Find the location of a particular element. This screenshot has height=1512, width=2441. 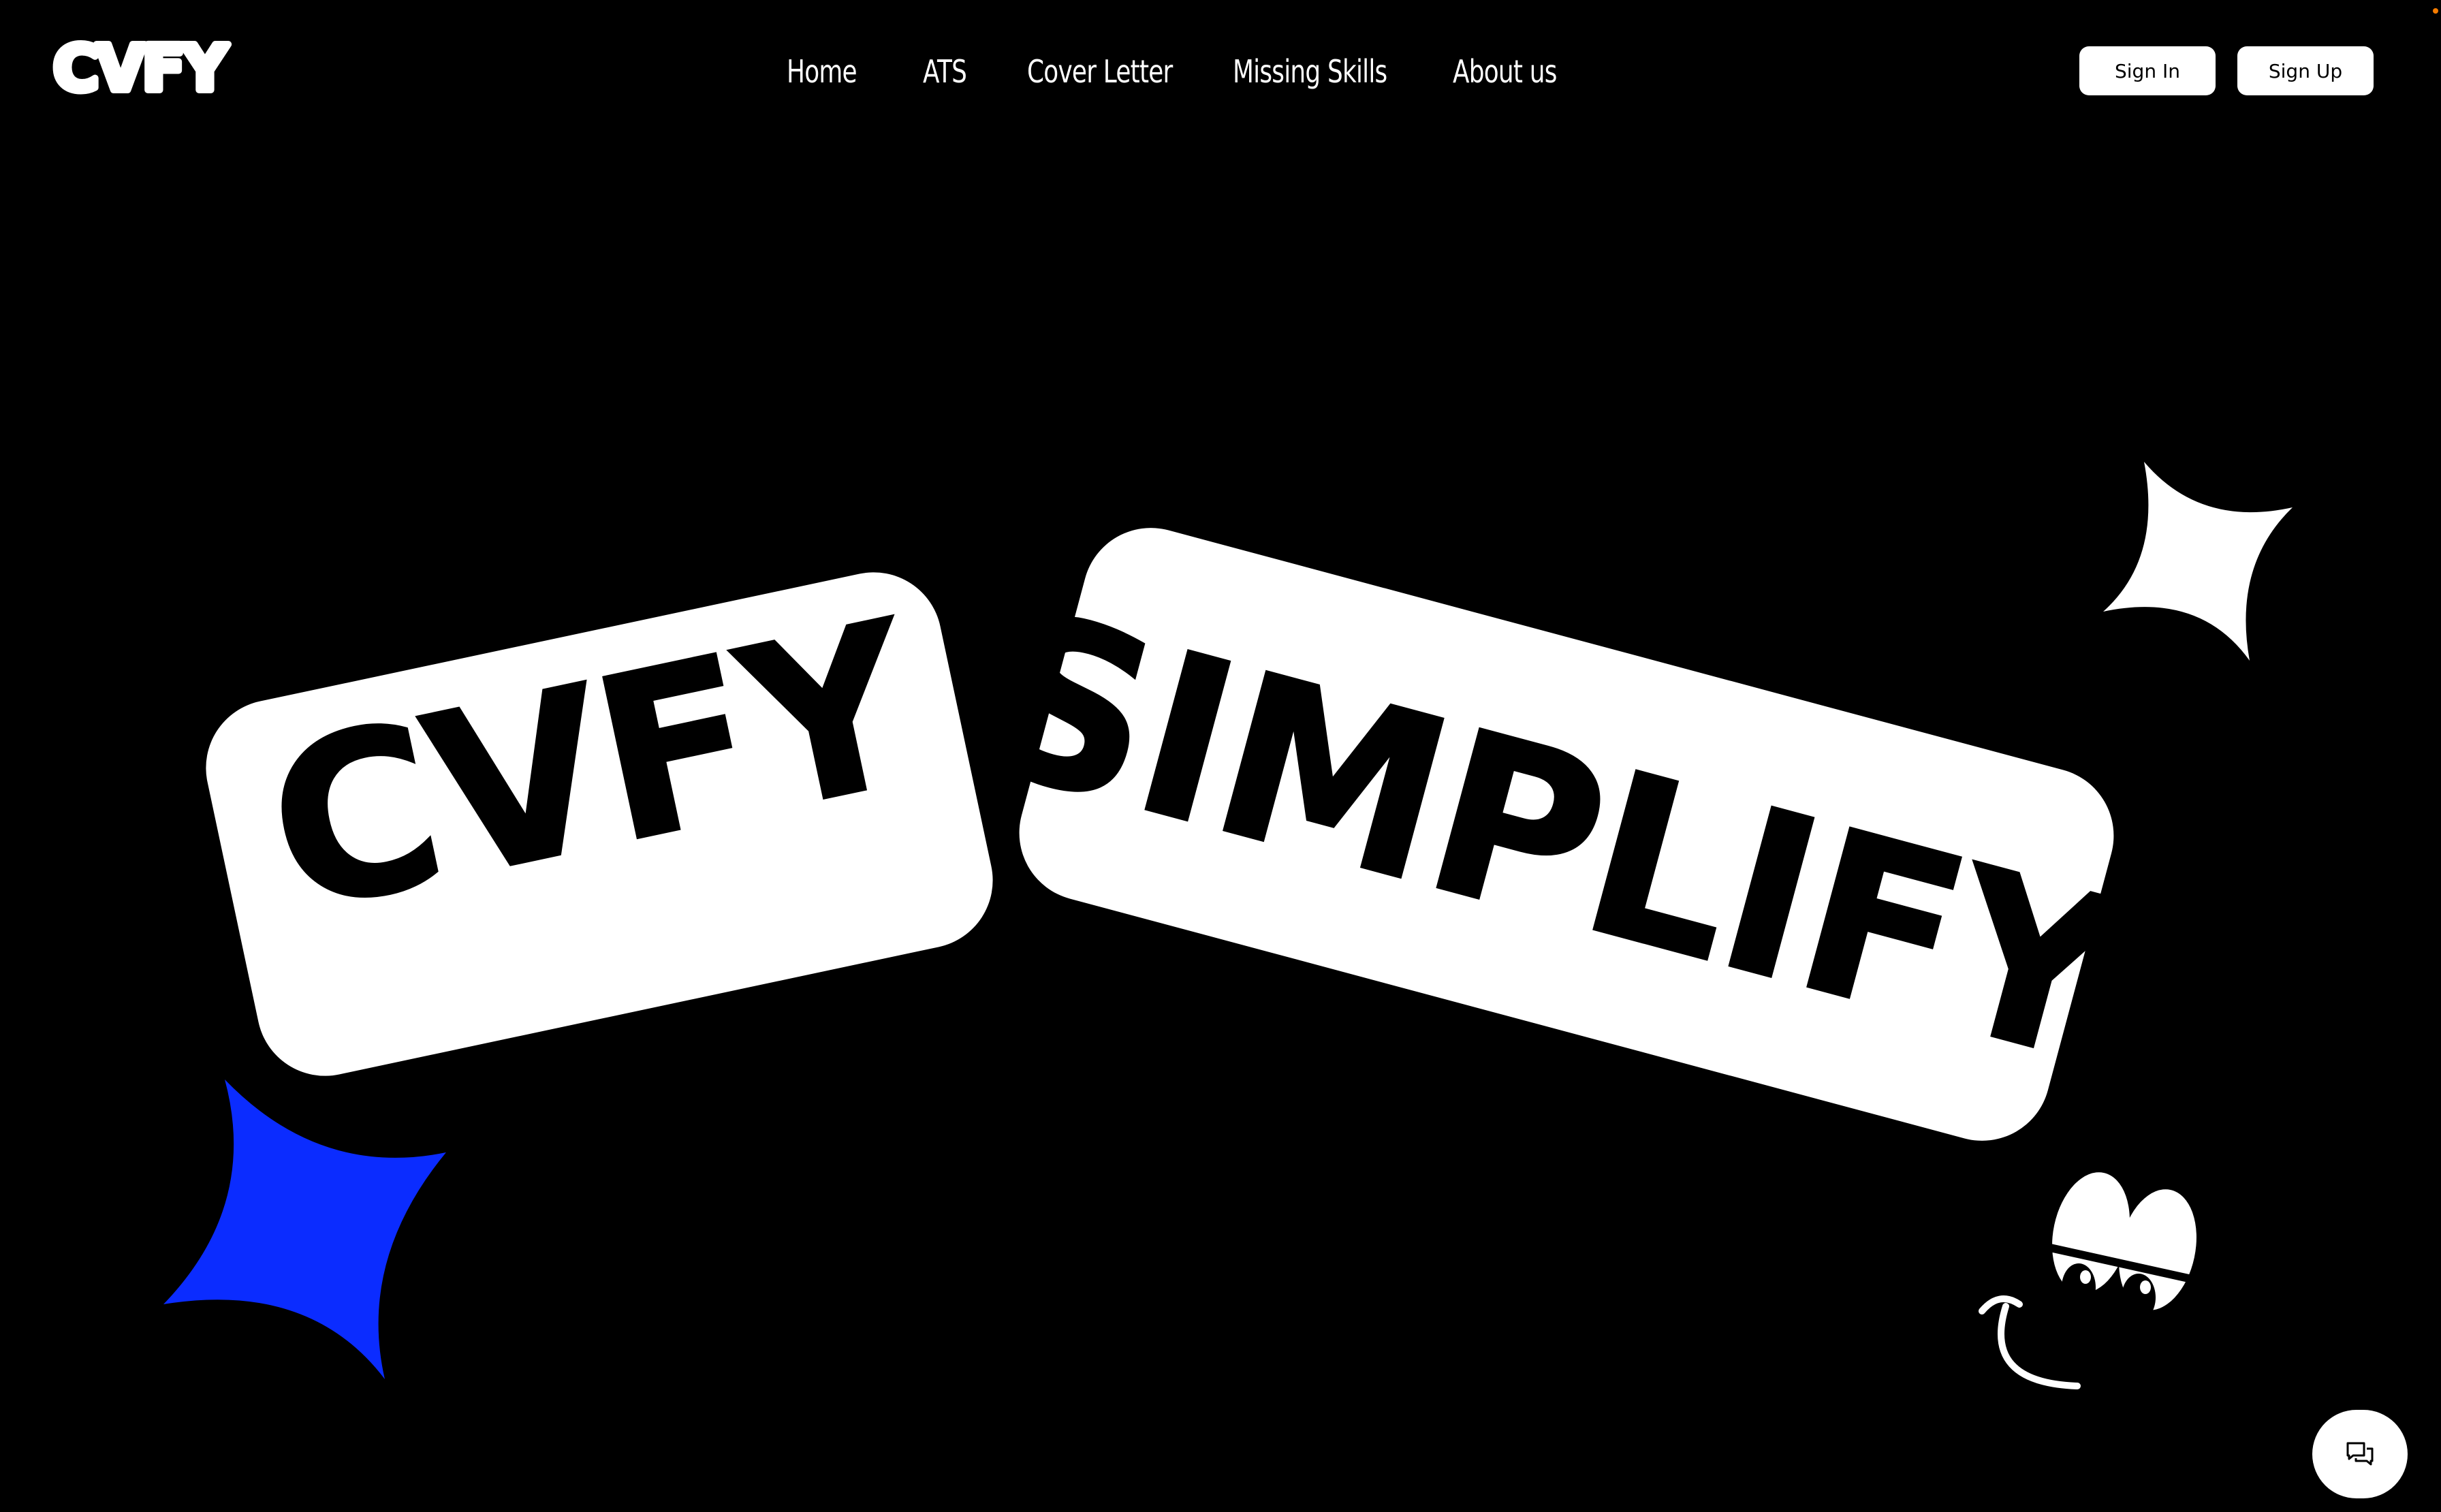

cartoon-eyes-smile-icon is located at coordinates (2087, 1280).